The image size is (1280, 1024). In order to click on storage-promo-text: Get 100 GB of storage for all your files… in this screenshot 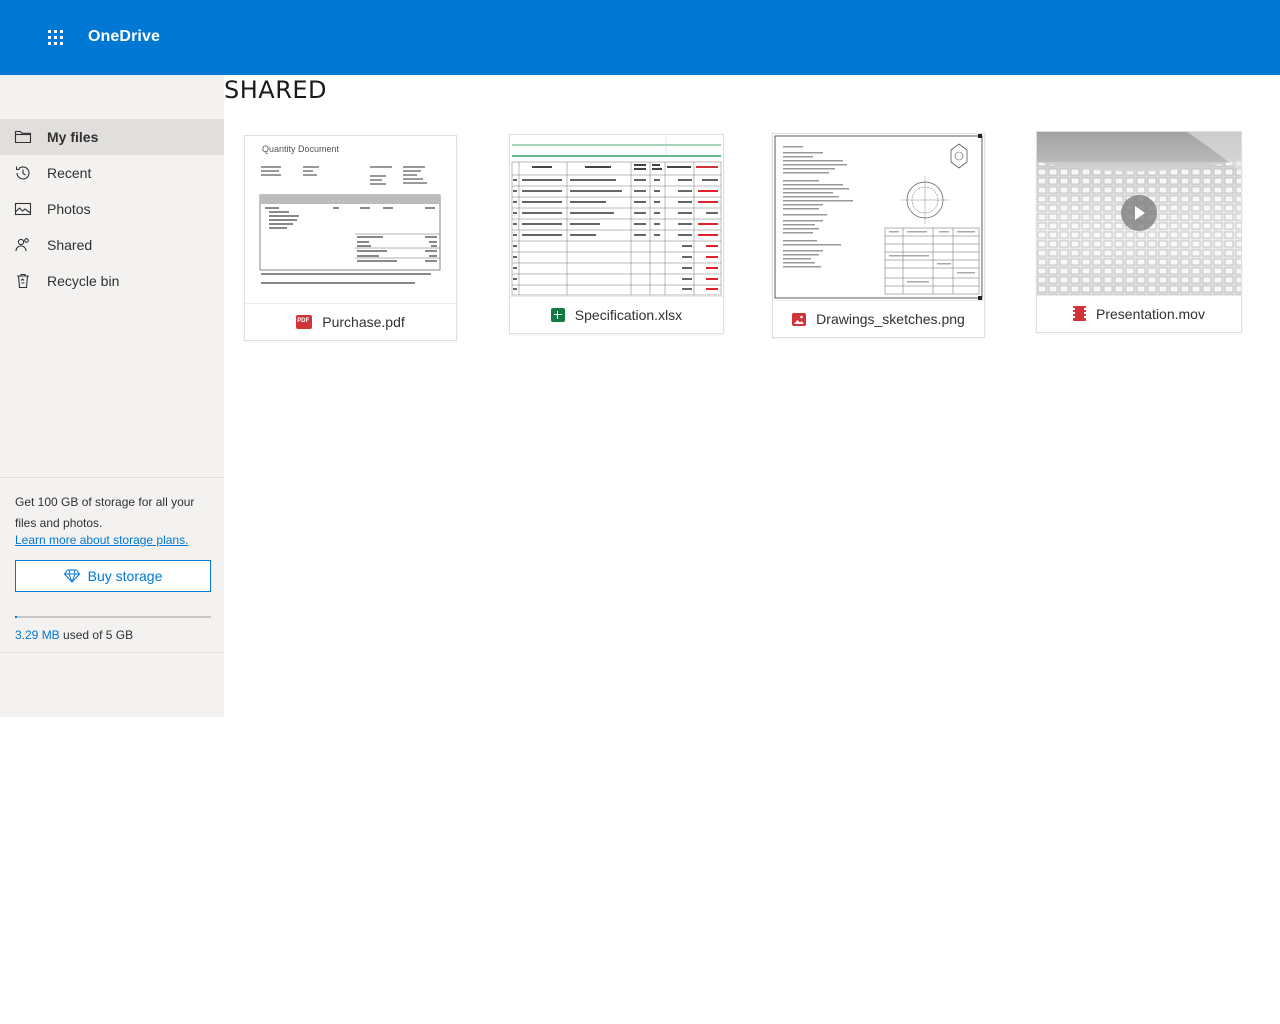, I will do `click(105, 512)`.